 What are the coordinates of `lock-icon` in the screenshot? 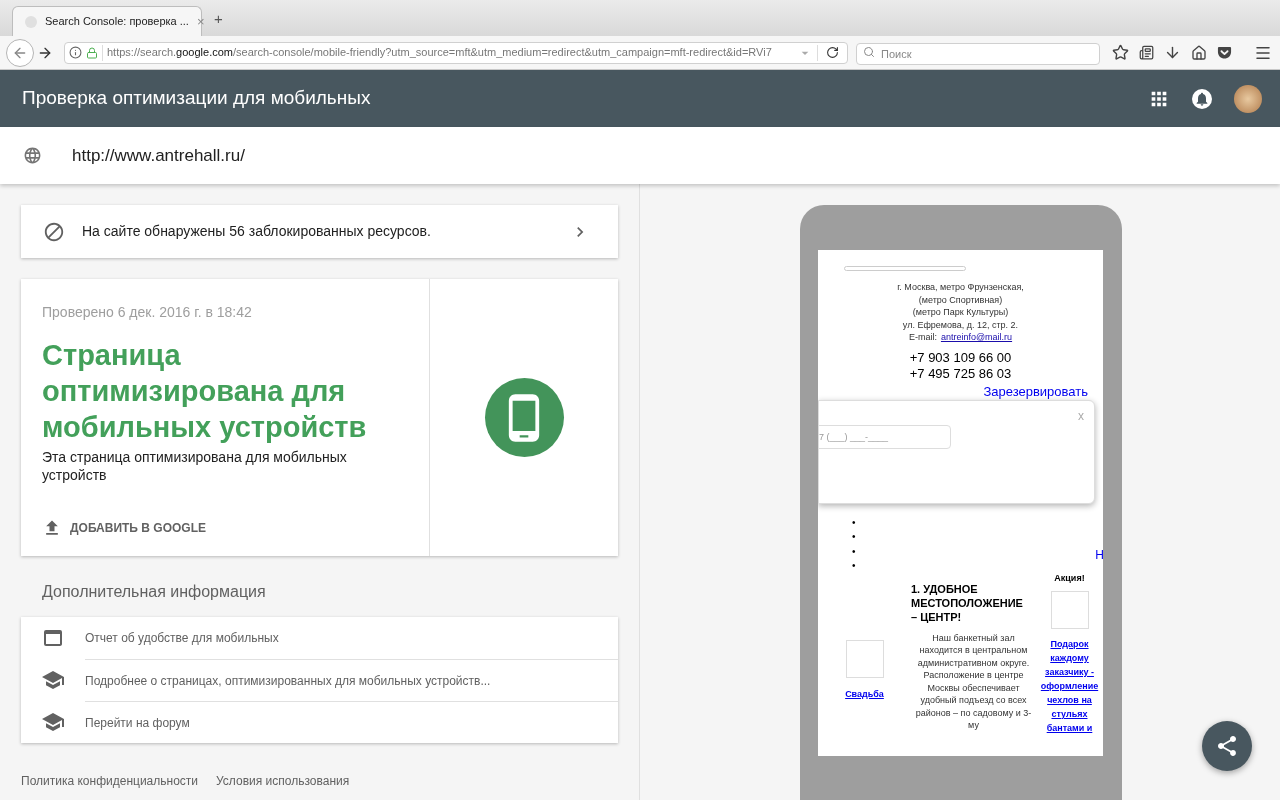 It's located at (92, 52).